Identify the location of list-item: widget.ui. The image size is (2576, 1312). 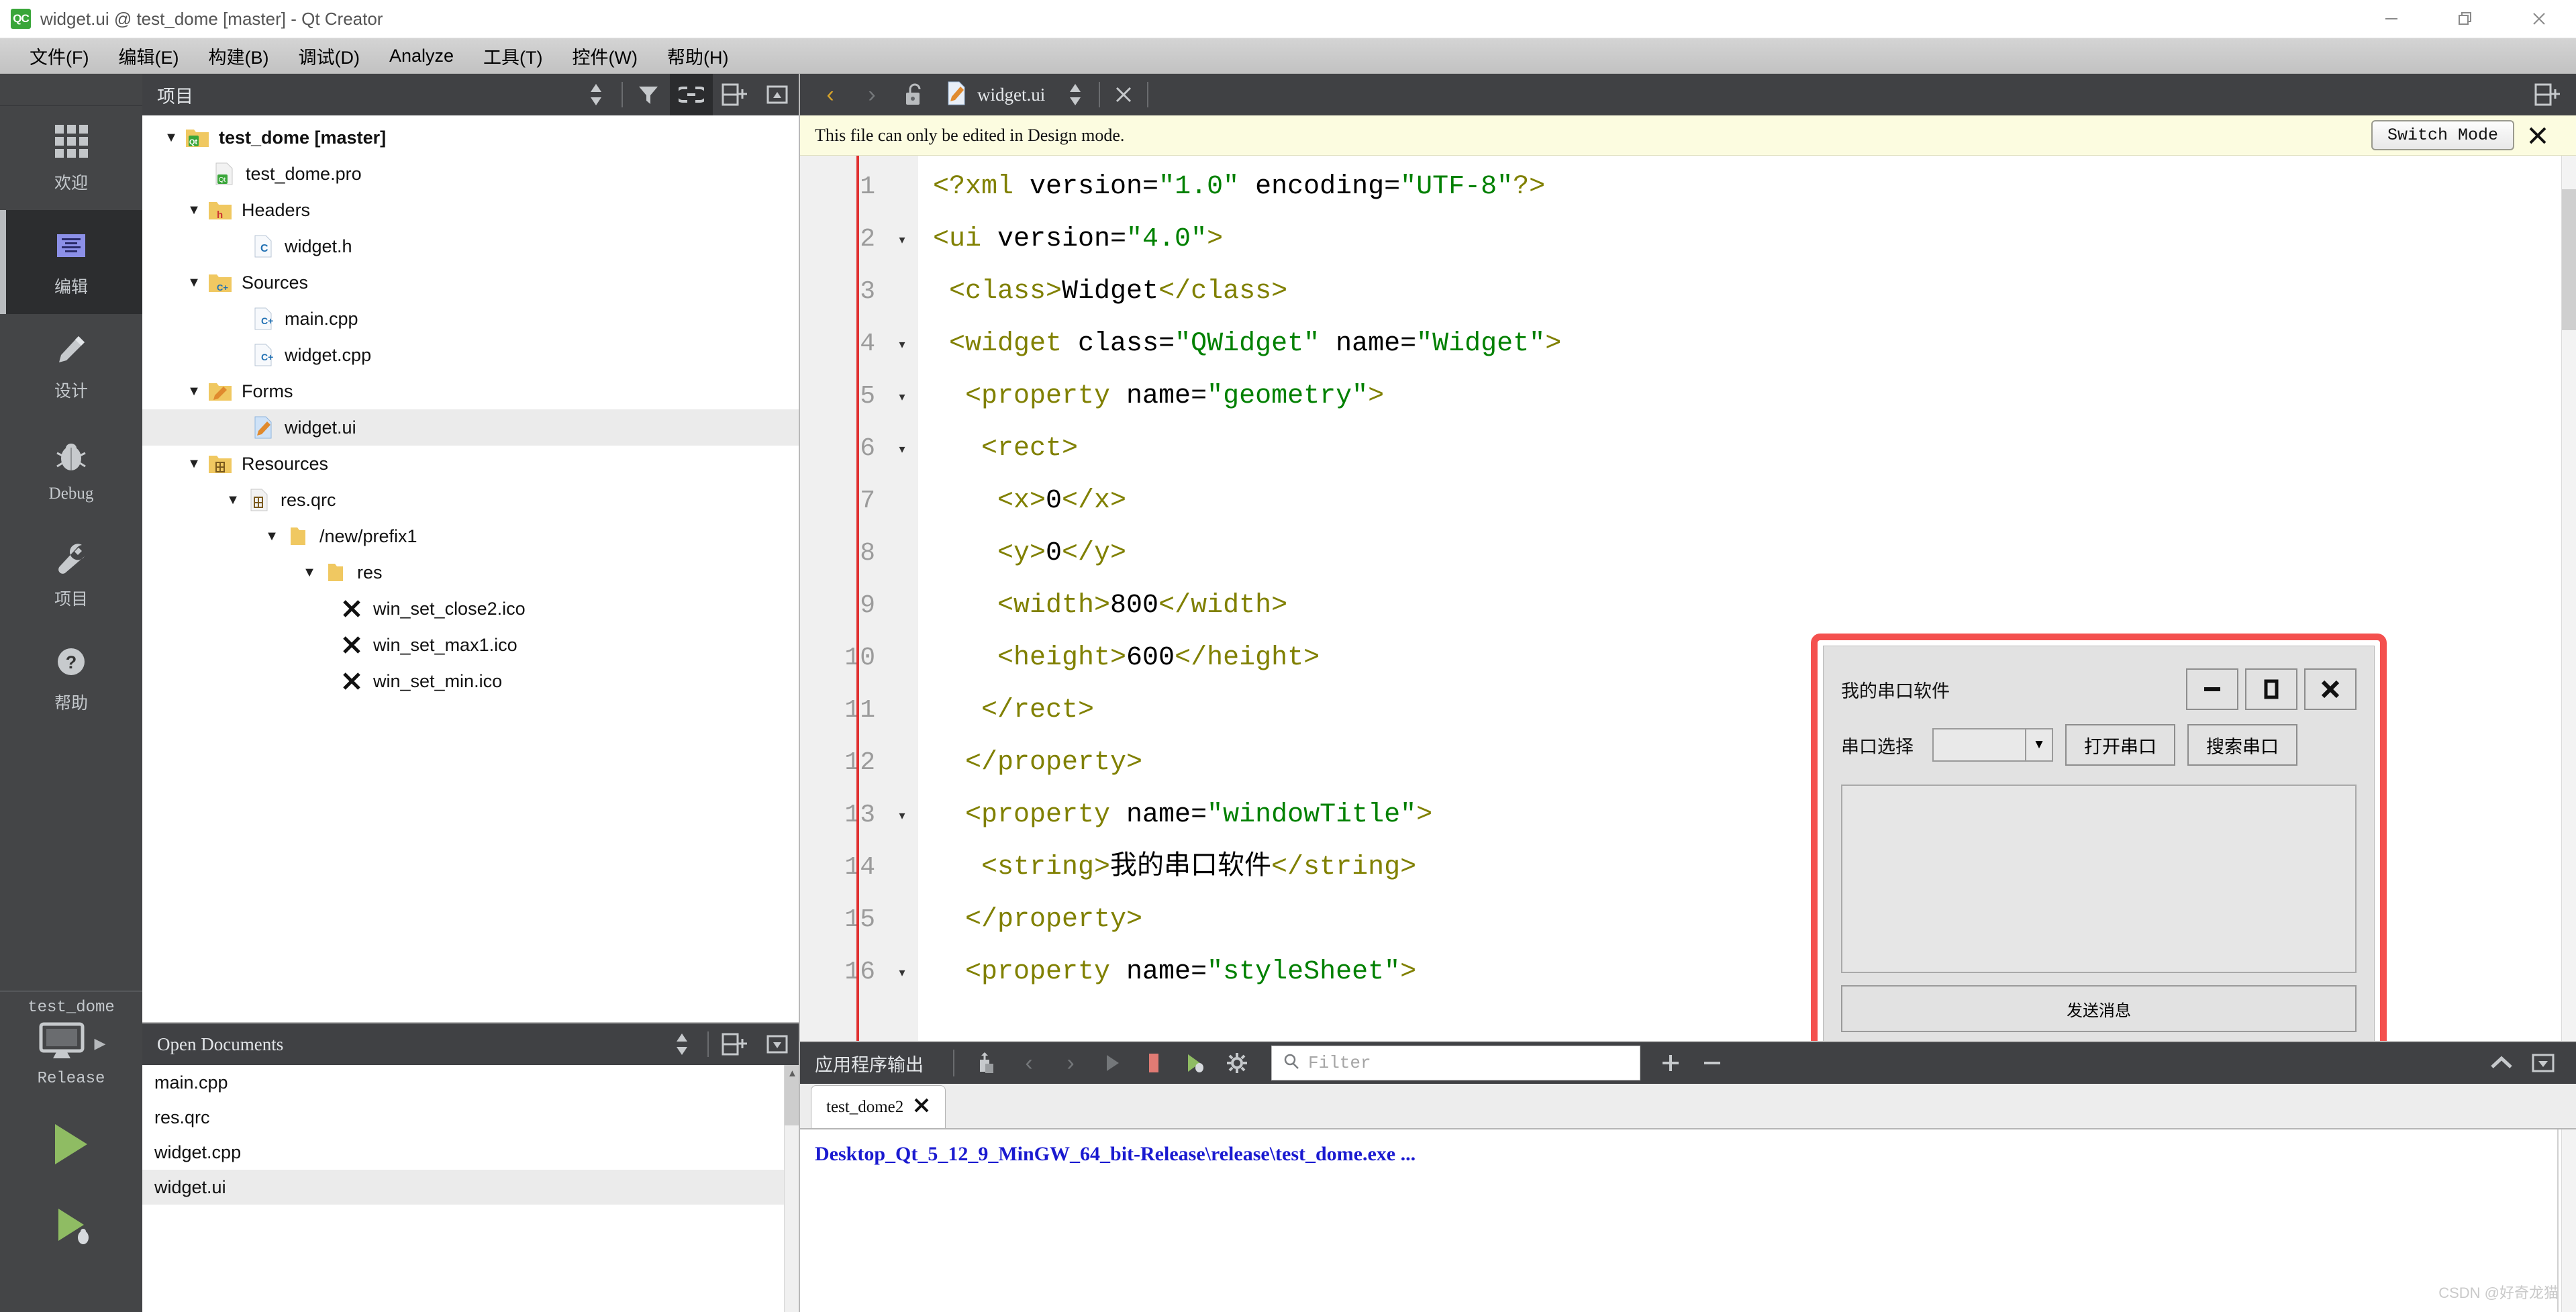
(470, 1187).